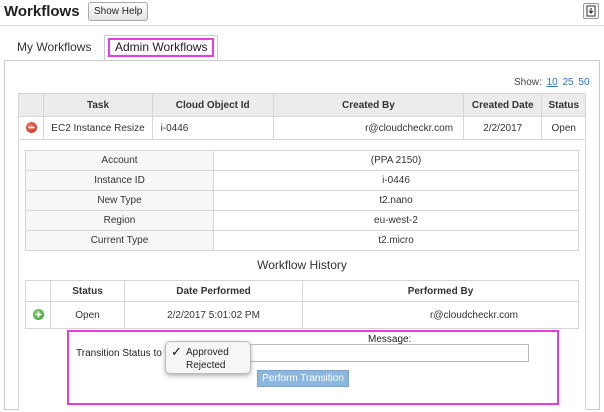 The width and height of the screenshot is (604, 412). Describe the element at coordinates (54, 48) in the screenshot. I see `tab-my-workflows: My Workflows` at that location.